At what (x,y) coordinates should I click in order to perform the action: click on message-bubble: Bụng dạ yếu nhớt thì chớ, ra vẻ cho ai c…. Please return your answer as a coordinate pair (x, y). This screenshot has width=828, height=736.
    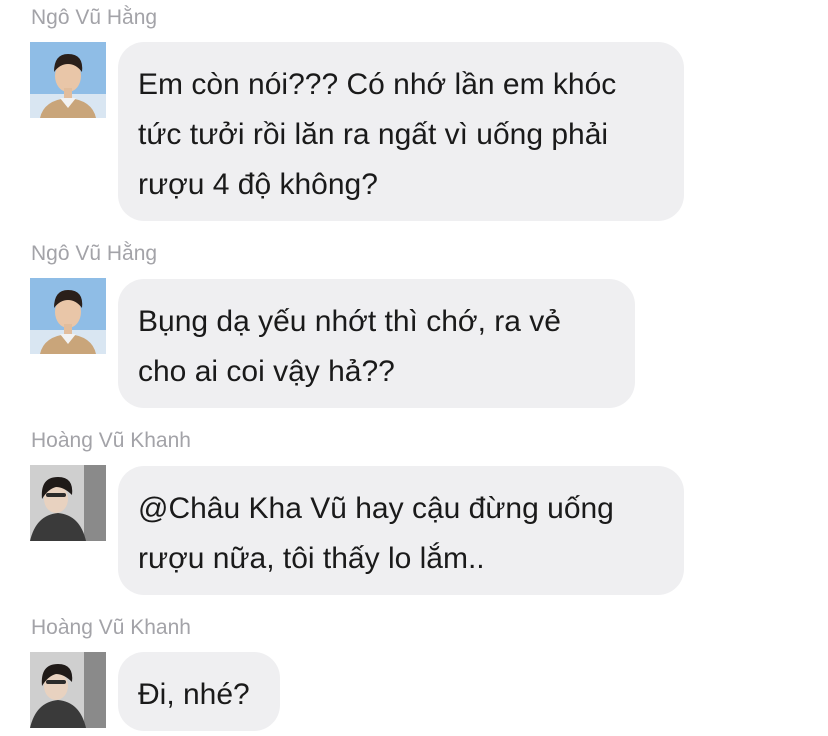
    Looking at the image, I should click on (376, 343).